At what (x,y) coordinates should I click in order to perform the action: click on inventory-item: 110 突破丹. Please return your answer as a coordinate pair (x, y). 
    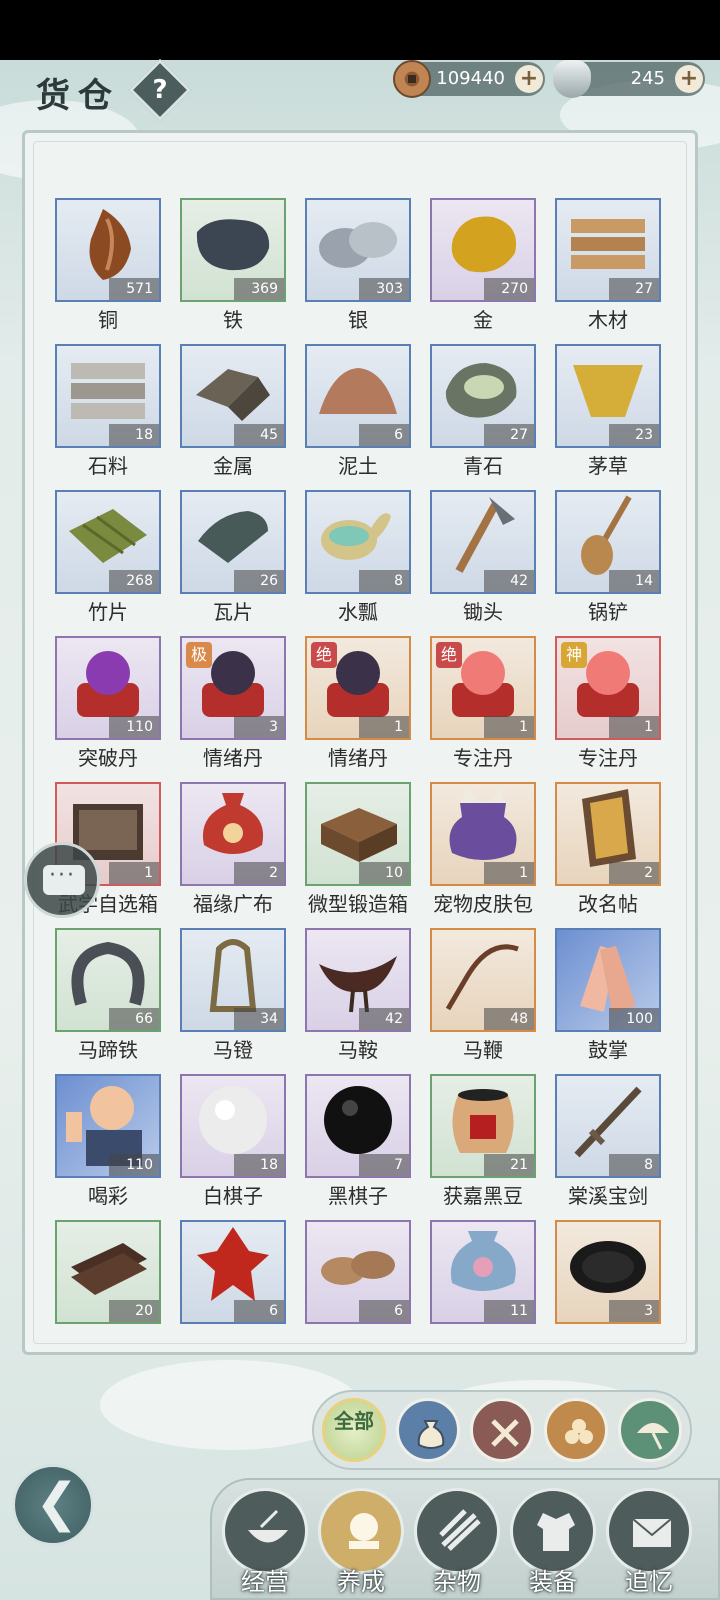
    Looking at the image, I should click on (108, 703).